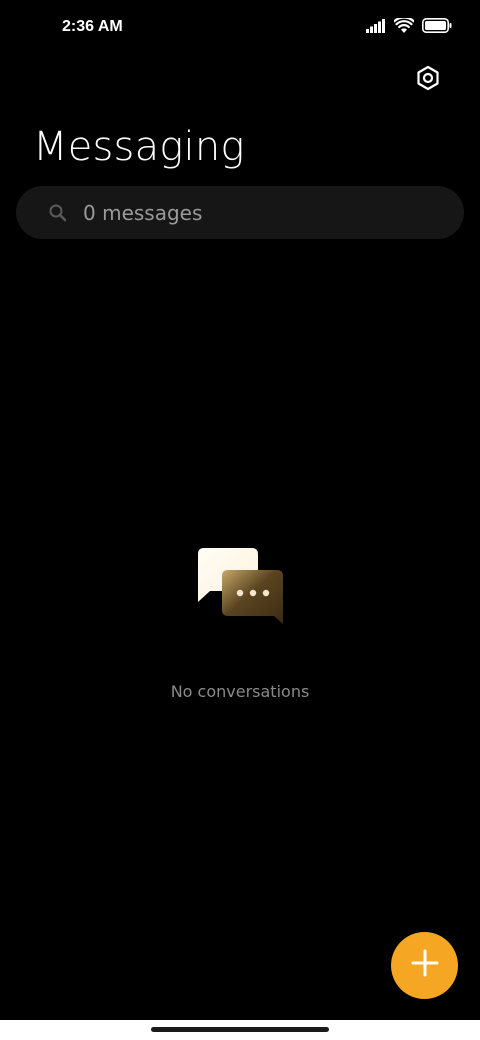 Image resolution: width=480 pixels, height=1040 pixels. I want to click on status-time: 2:36 AM, so click(92, 26).